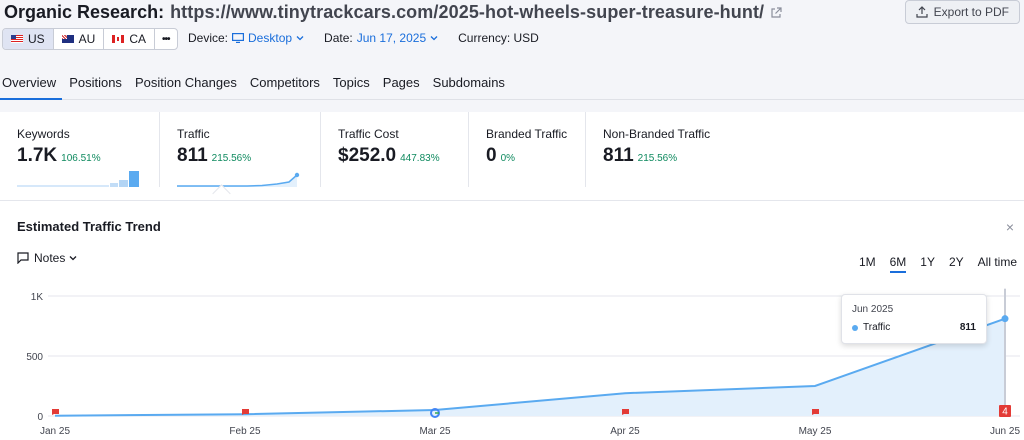 This screenshot has height=440, width=1024. I want to click on currency-text: Currency: USD, so click(498, 38).